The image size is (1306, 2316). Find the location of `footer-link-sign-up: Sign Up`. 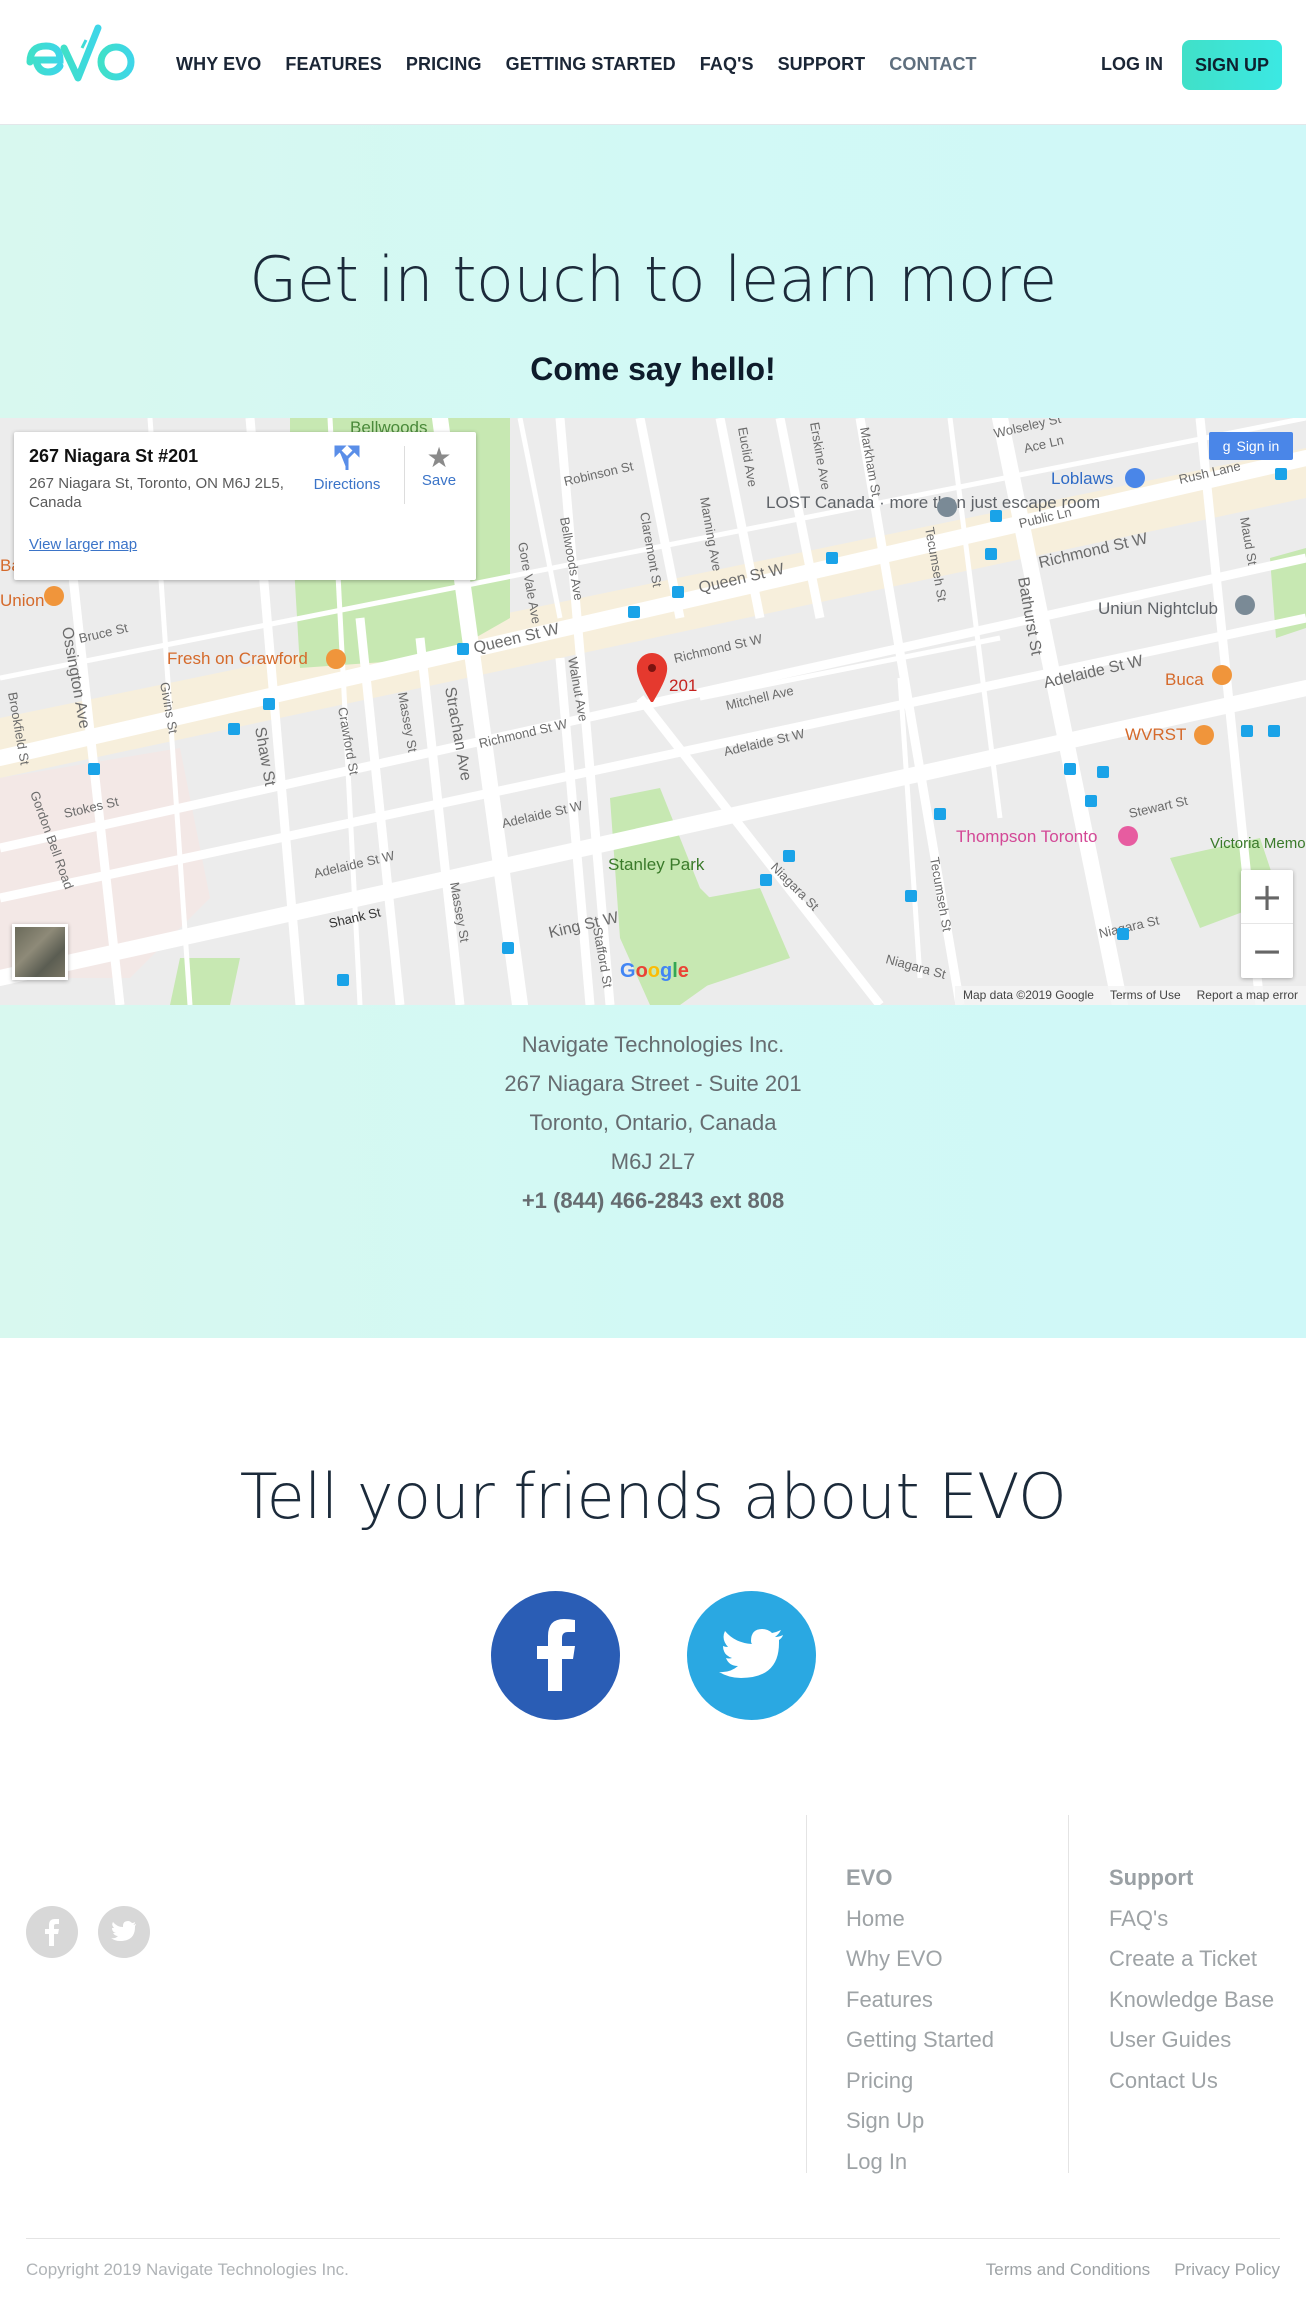

footer-link-sign-up: Sign Up is located at coordinates (920, 2128).